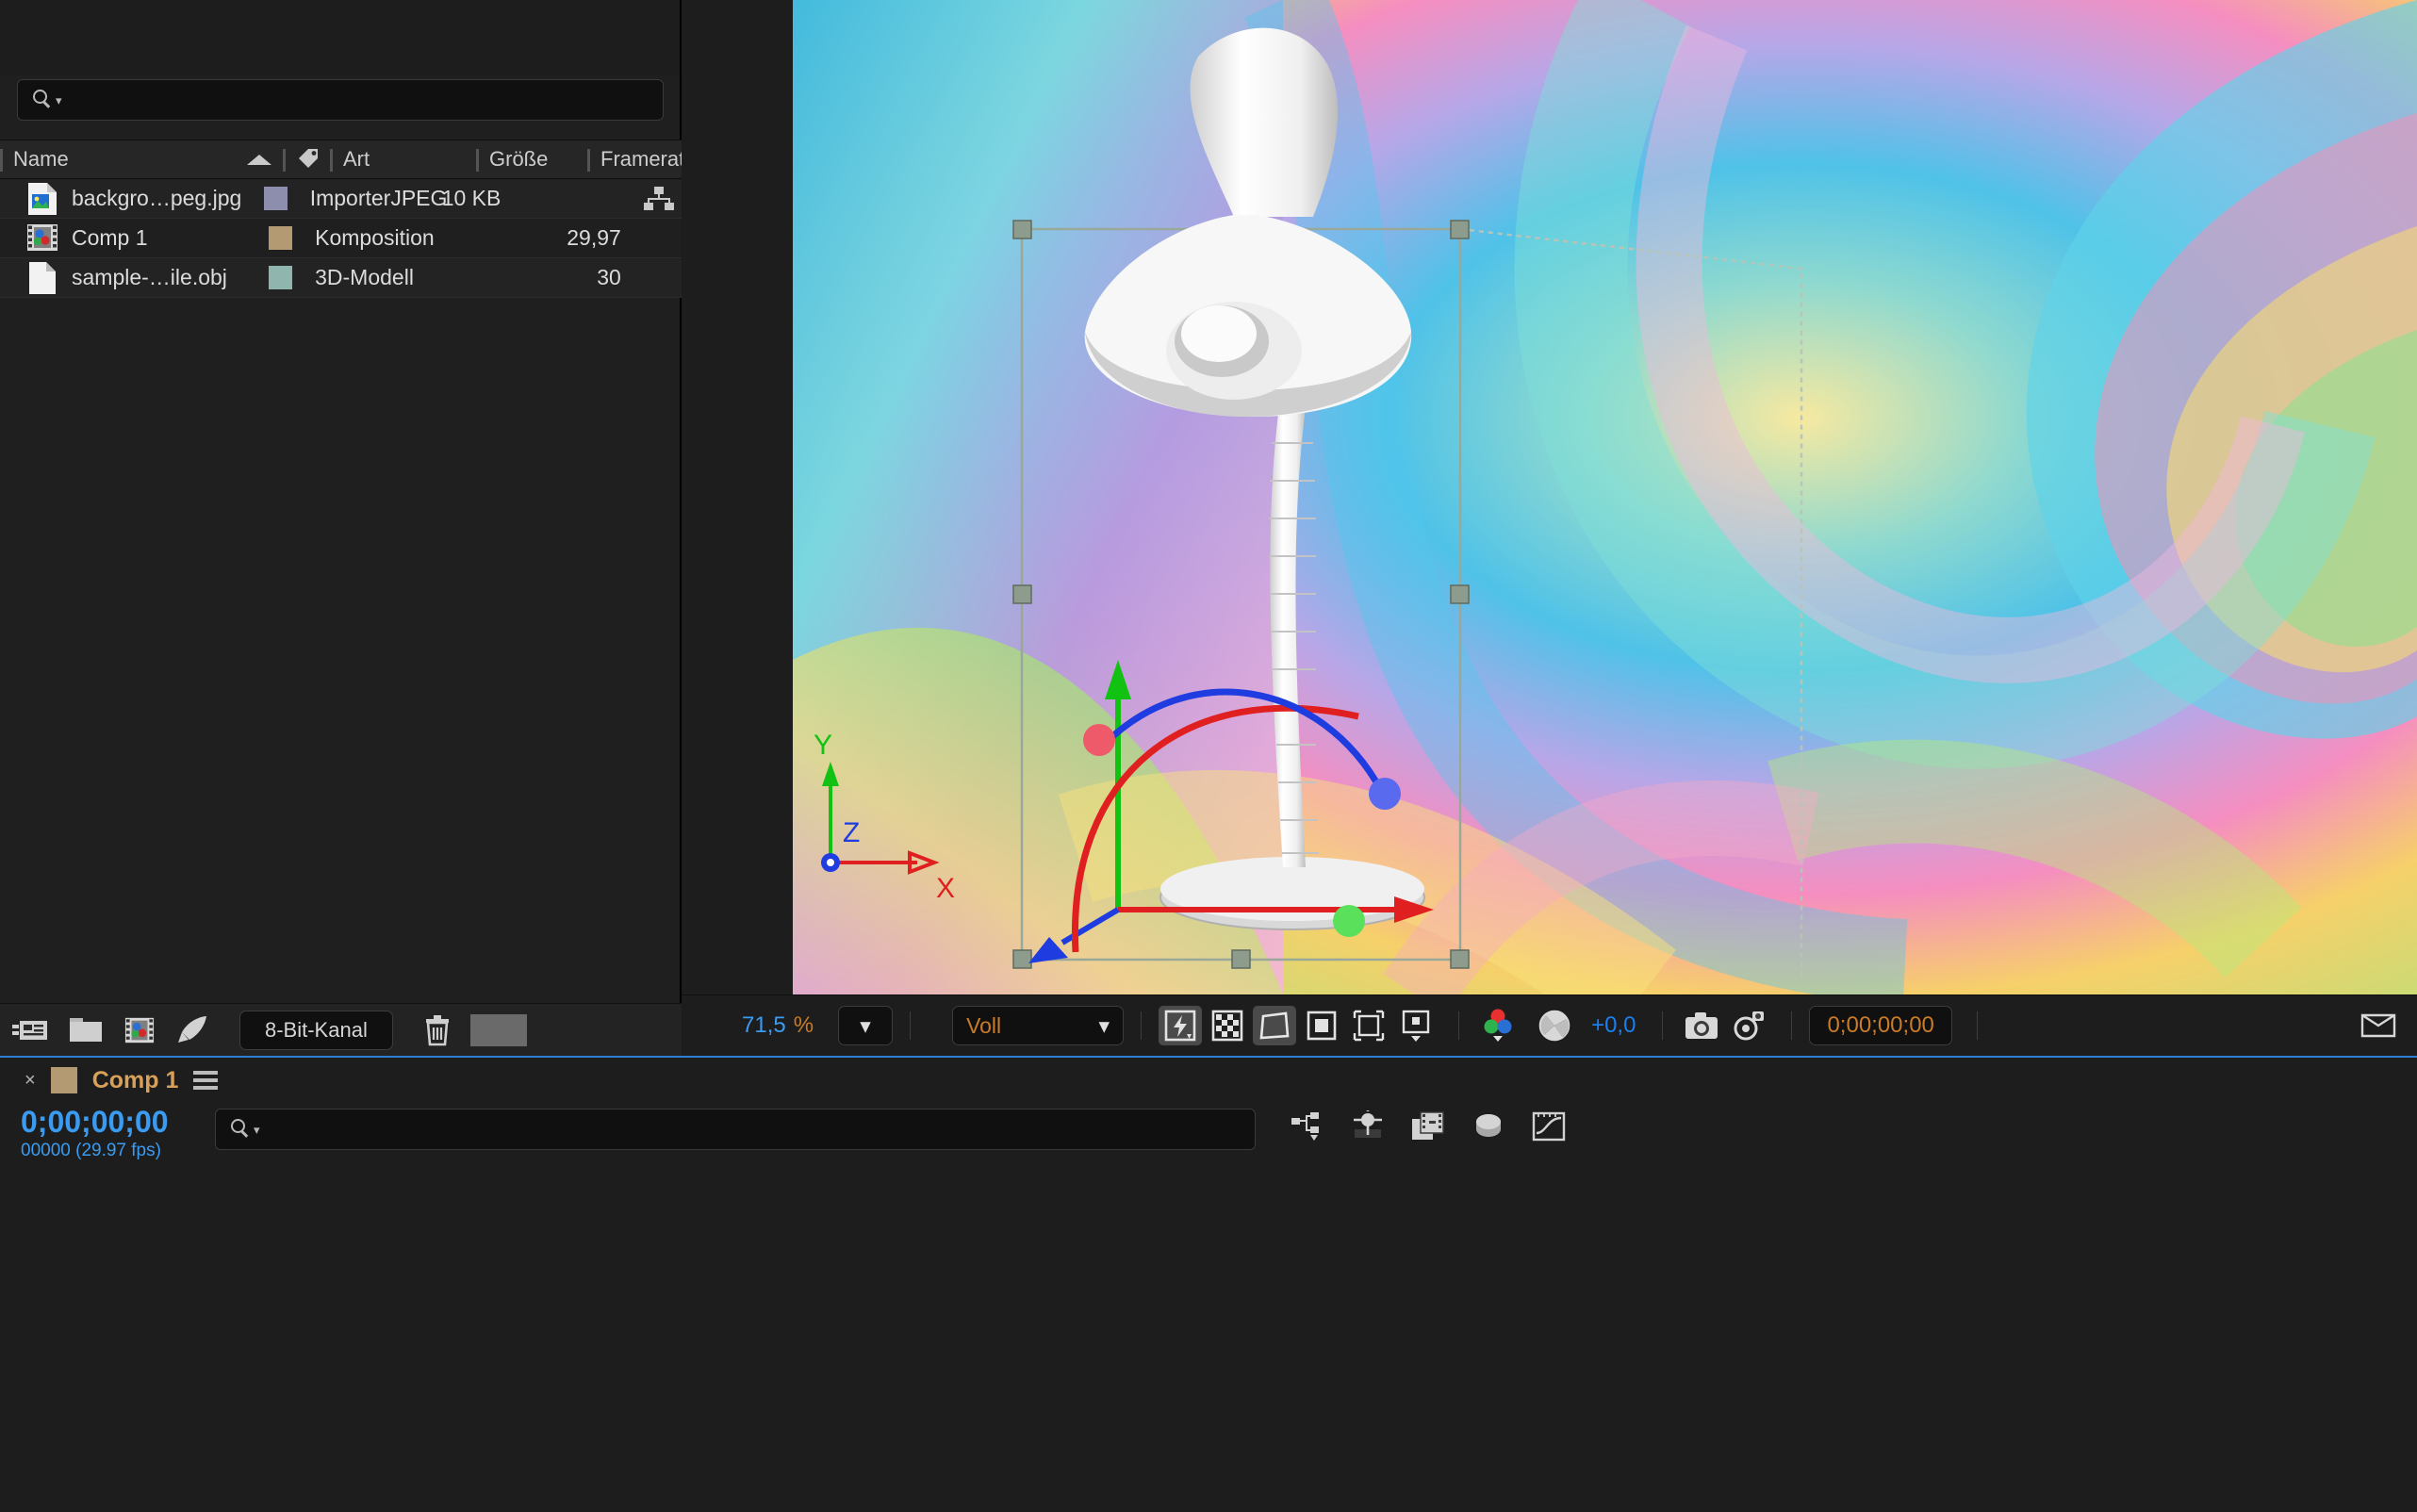 The height and width of the screenshot is (1512, 2417). What do you see at coordinates (1880, 1026) in the screenshot?
I see `viewer-timecode: 0;00;00;00` at bounding box center [1880, 1026].